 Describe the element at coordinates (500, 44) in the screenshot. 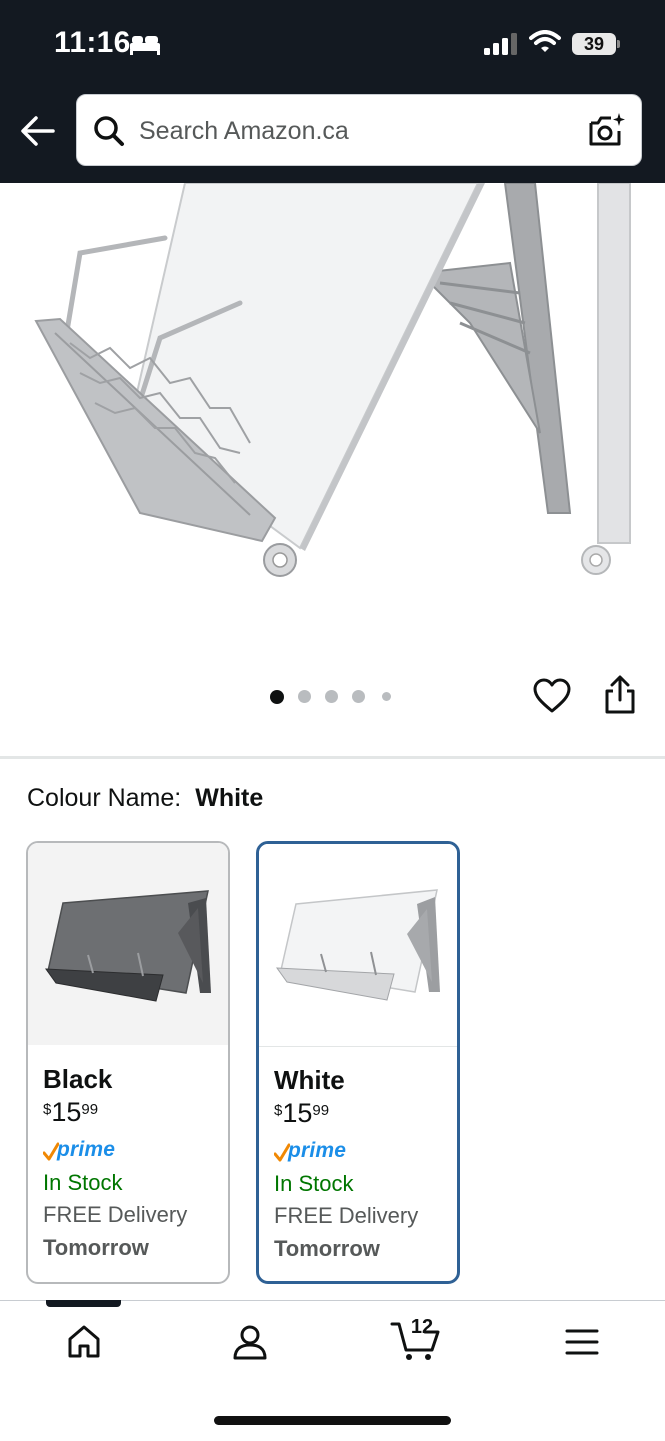

I see `signal-icon` at that location.